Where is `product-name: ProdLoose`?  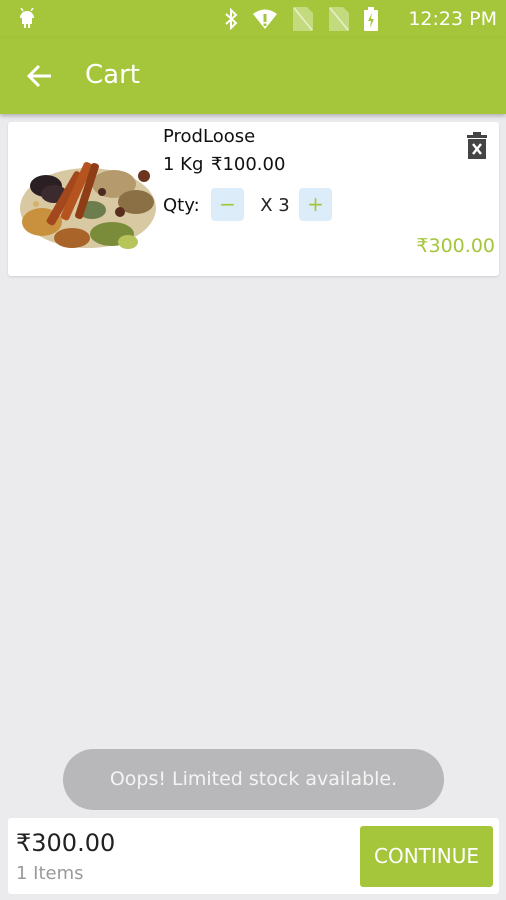 product-name: ProdLoose is located at coordinates (209, 136).